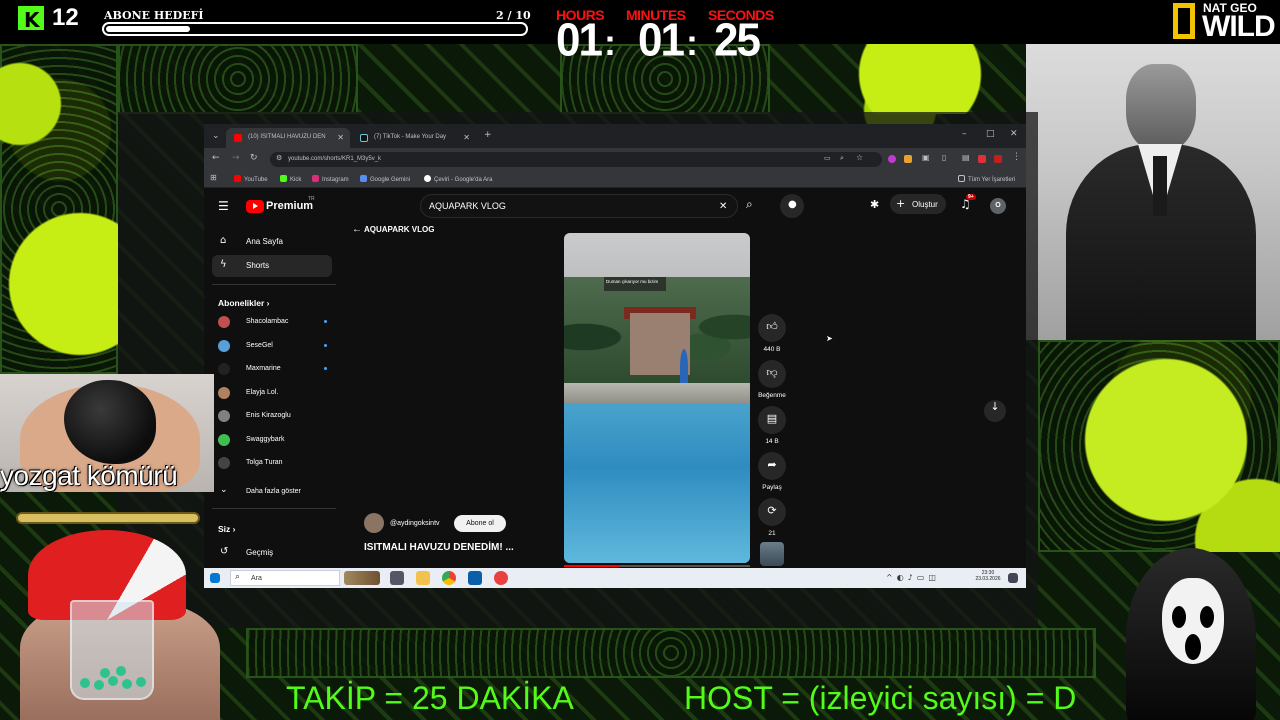  Describe the element at coordinates (216, 136) in the screenshot. I see `tab-search-icon: ⌄` at that location.